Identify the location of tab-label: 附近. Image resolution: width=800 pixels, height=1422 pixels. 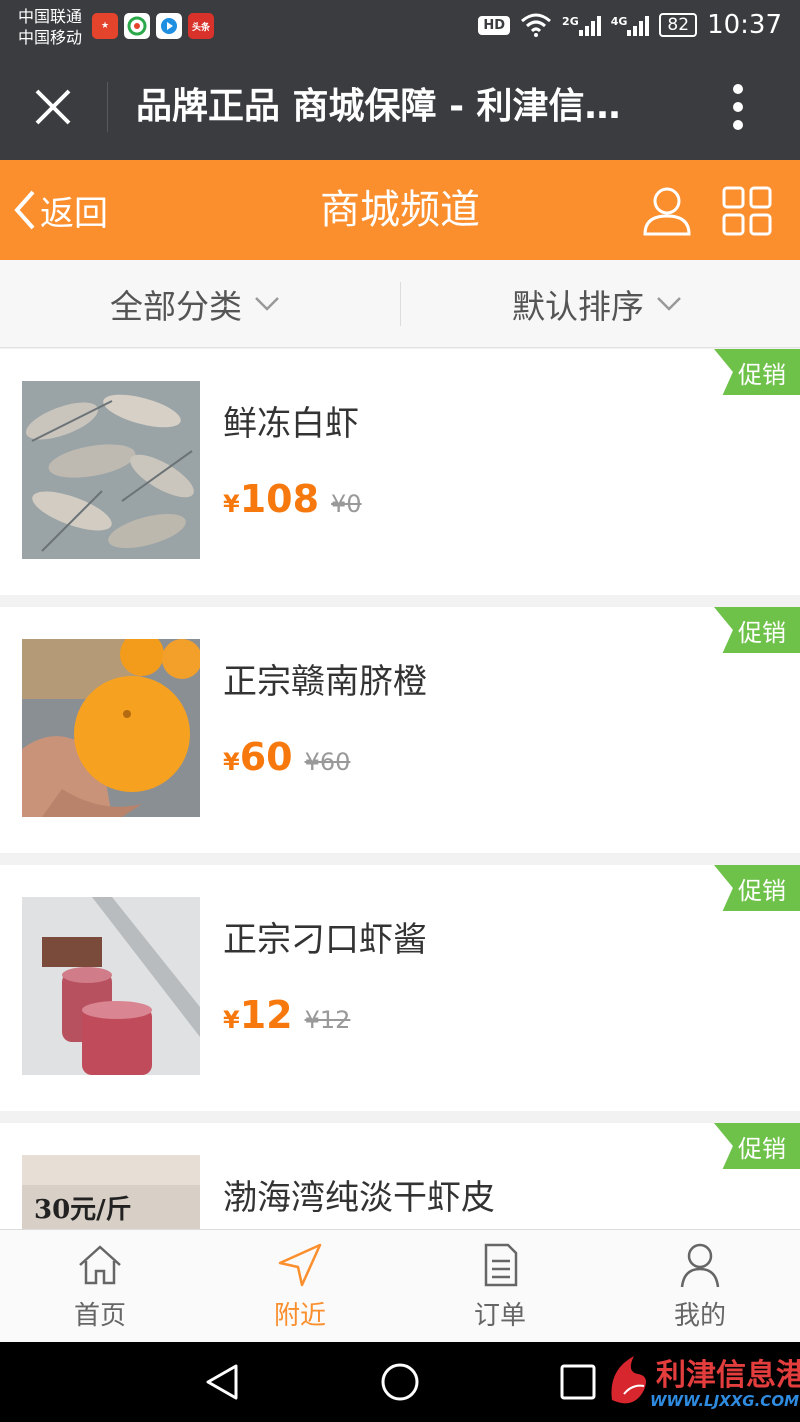
(299, 1316).